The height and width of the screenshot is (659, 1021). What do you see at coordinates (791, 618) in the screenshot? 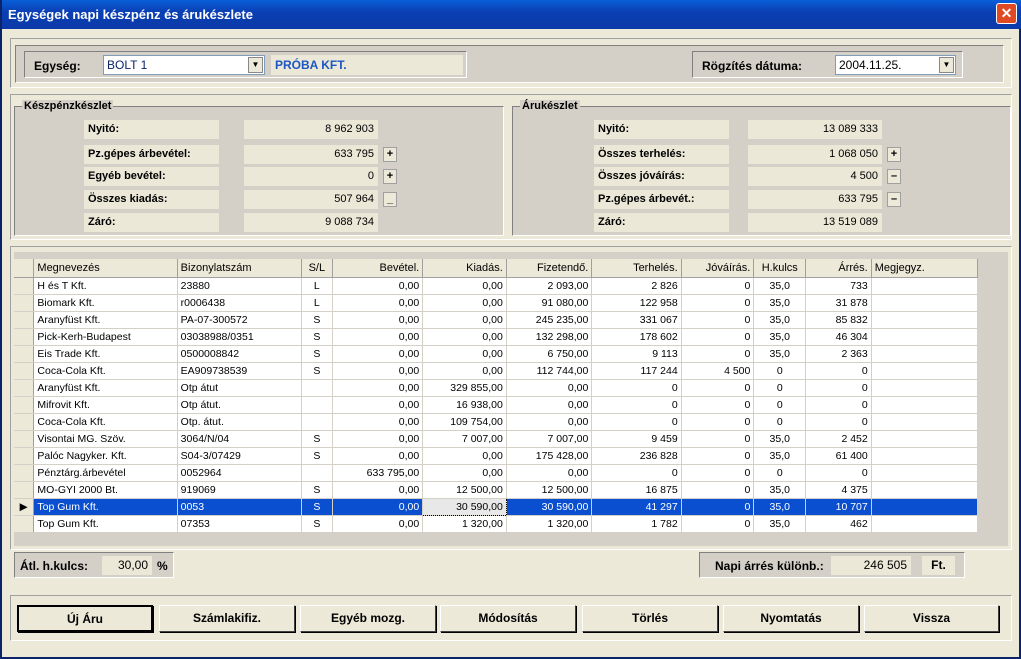
I see `print-button: Nyomtatás` at bounding box center [791, 618].